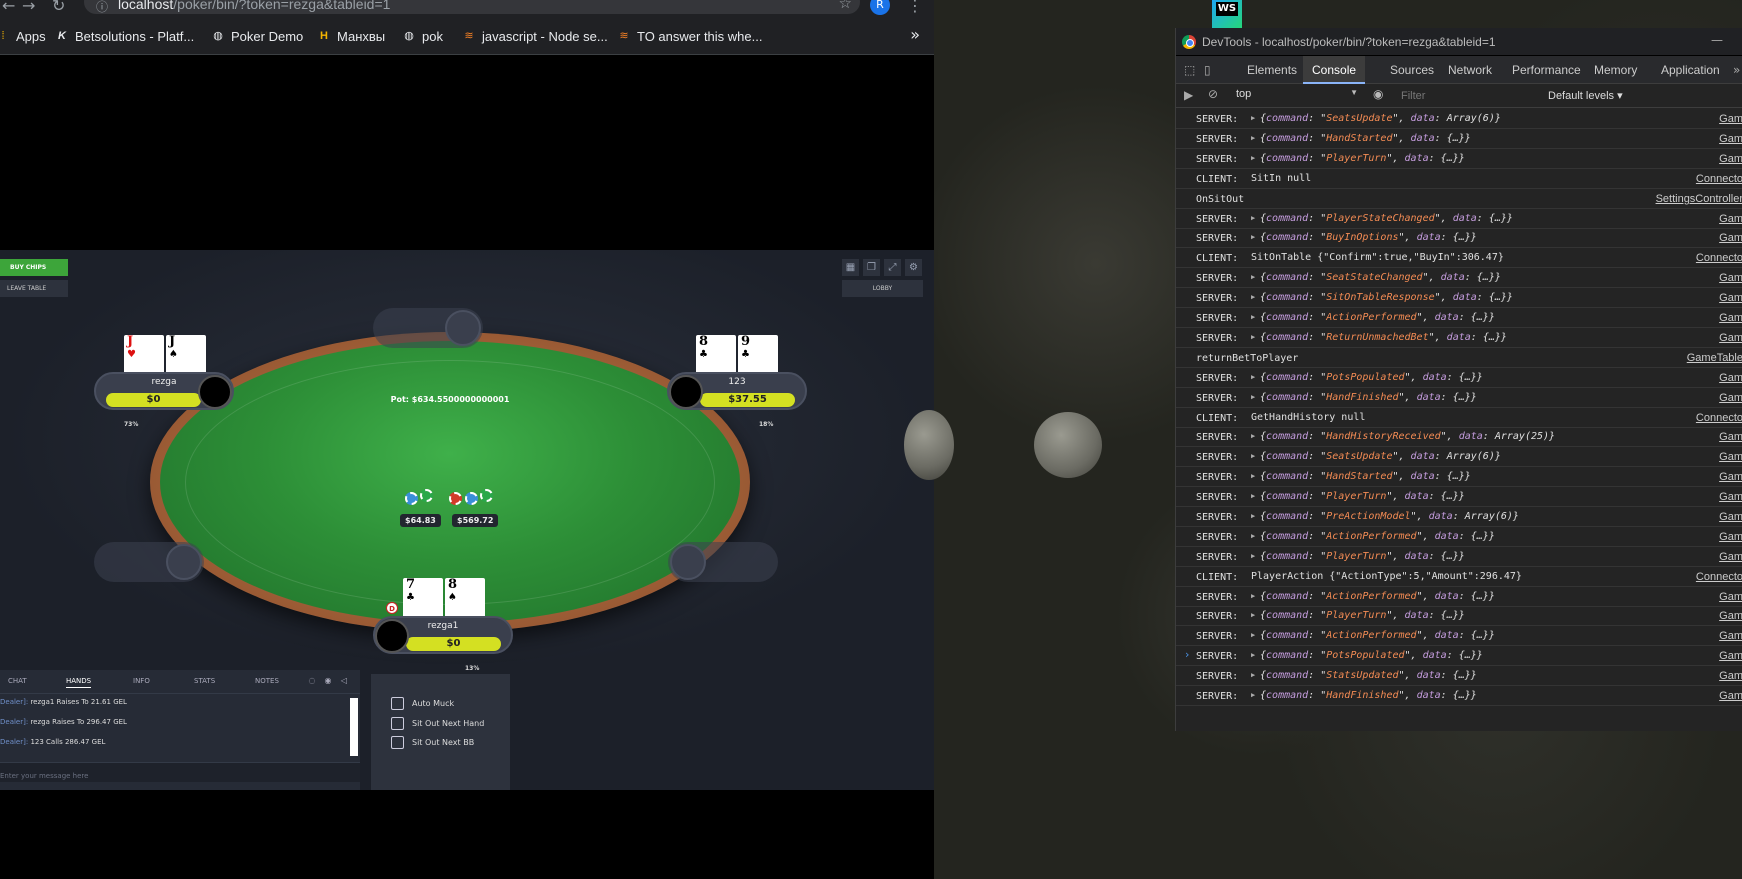 Image resolution: width=1742 pixels, height=879 pixels. I want to click on sit-out-next-bb-checkbox: Sit Out Next BB, so click(432, 742).